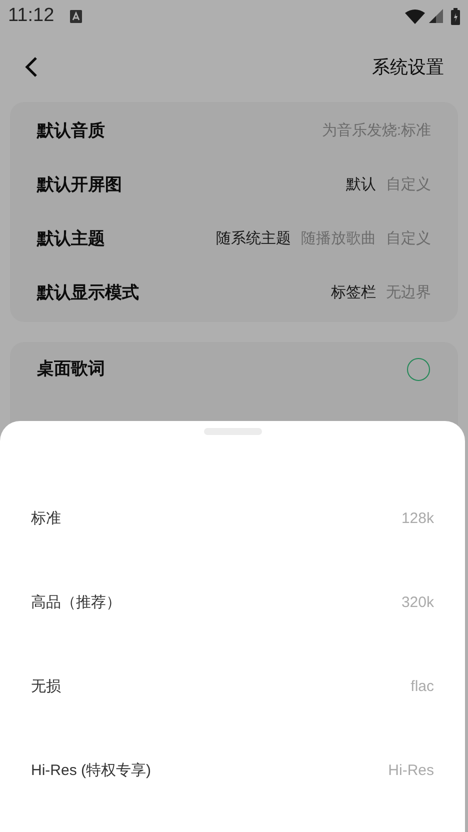 The image size is (468, 832). Describe the element at coordinates (408, 67) in the screenshot. I see `page-title: 系统设置` at that location.